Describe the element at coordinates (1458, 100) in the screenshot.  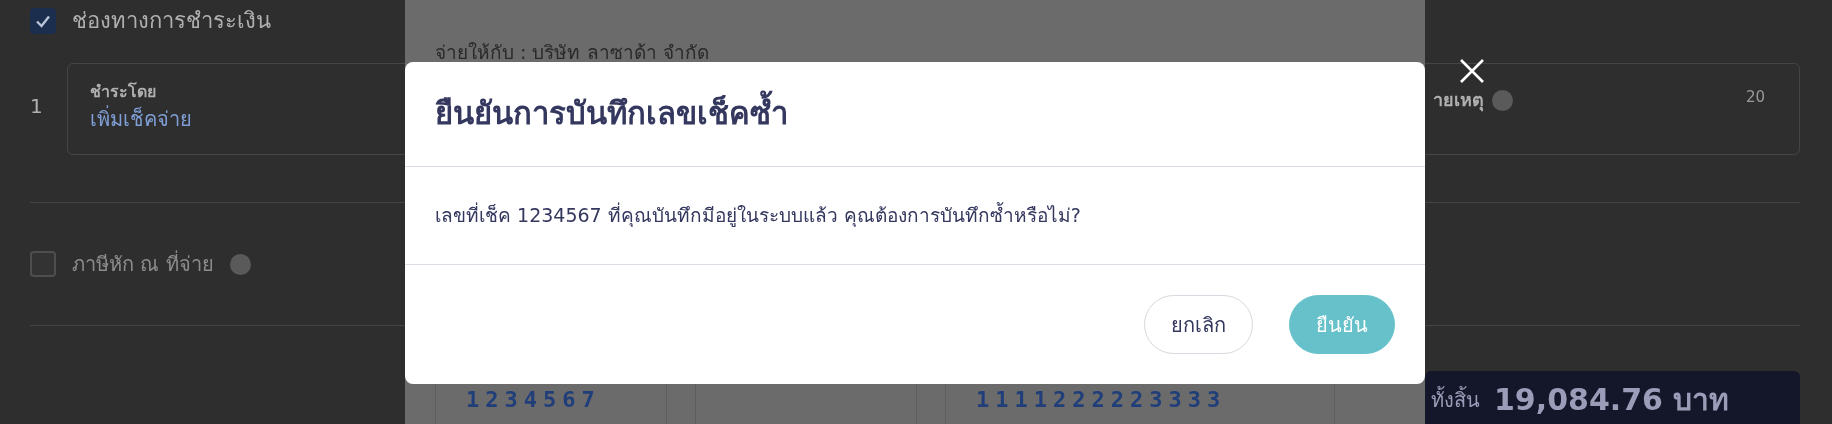
I see `field-label: ายเหตุ` at that location.